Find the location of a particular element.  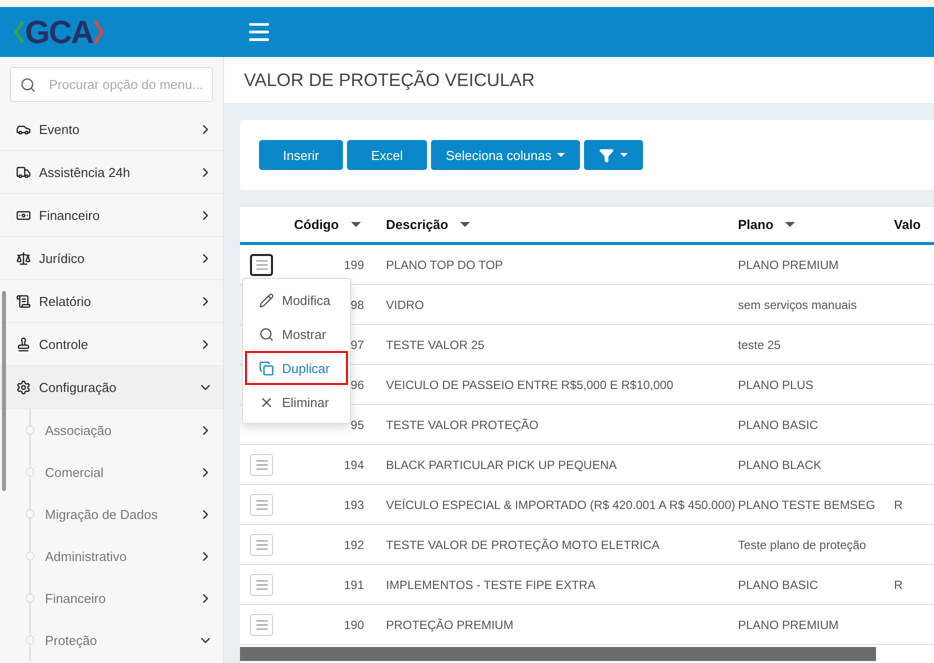

table-cell: TESTE VALOR 25 is located at coordinates (435, 345).